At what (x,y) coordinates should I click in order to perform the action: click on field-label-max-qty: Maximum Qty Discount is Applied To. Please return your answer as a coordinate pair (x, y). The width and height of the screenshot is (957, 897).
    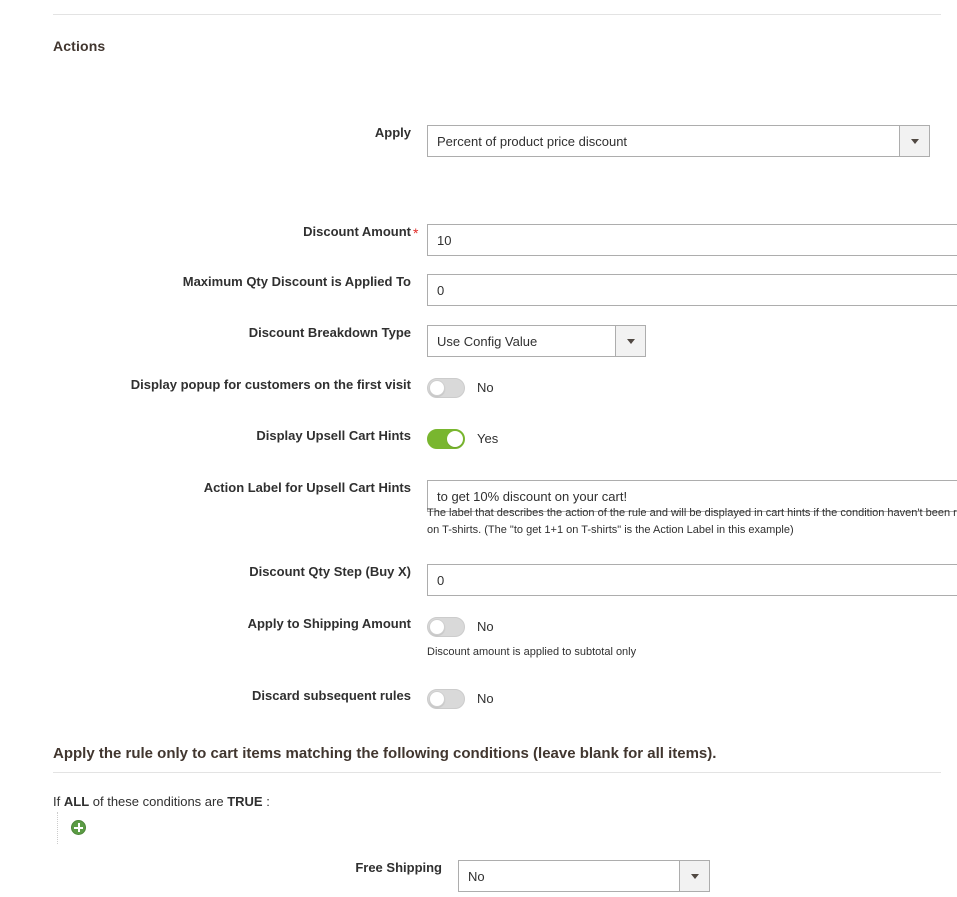
    Looking at the image, I should click on (296, 281).